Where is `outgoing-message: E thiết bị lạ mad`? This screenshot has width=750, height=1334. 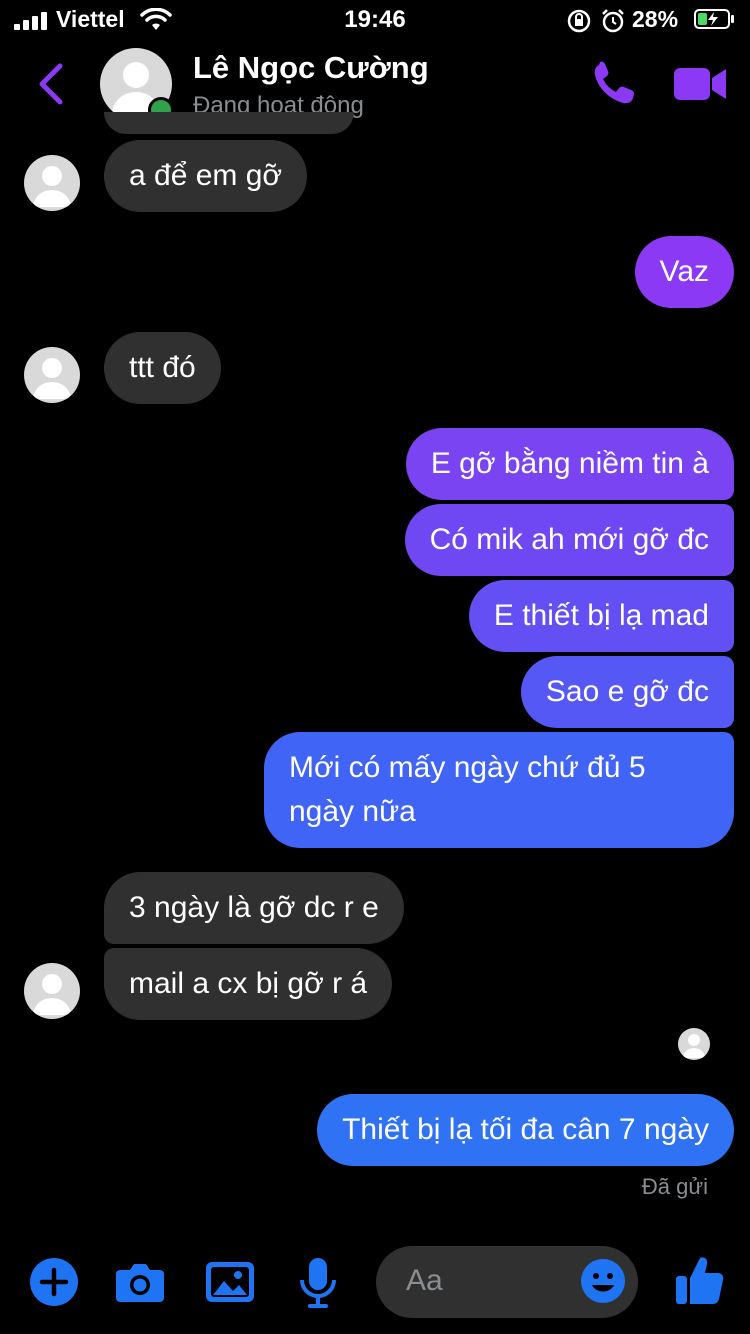
outgoing-message: E thiết bị lạ mad is located at coordinates (601, 616).